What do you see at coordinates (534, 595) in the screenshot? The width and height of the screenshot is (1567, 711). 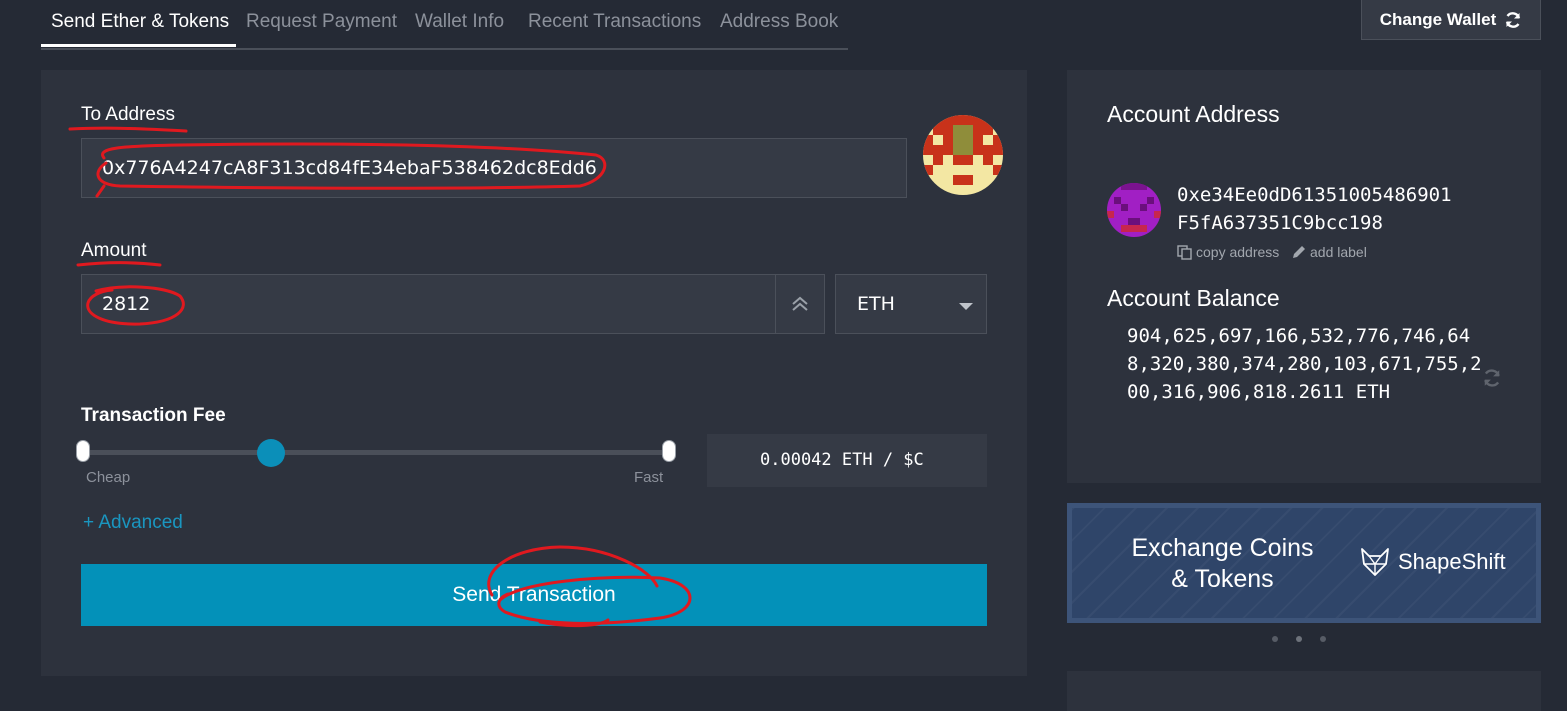 I see `send-transaction-button: Send Transaction` at bounding box center [534, 595].